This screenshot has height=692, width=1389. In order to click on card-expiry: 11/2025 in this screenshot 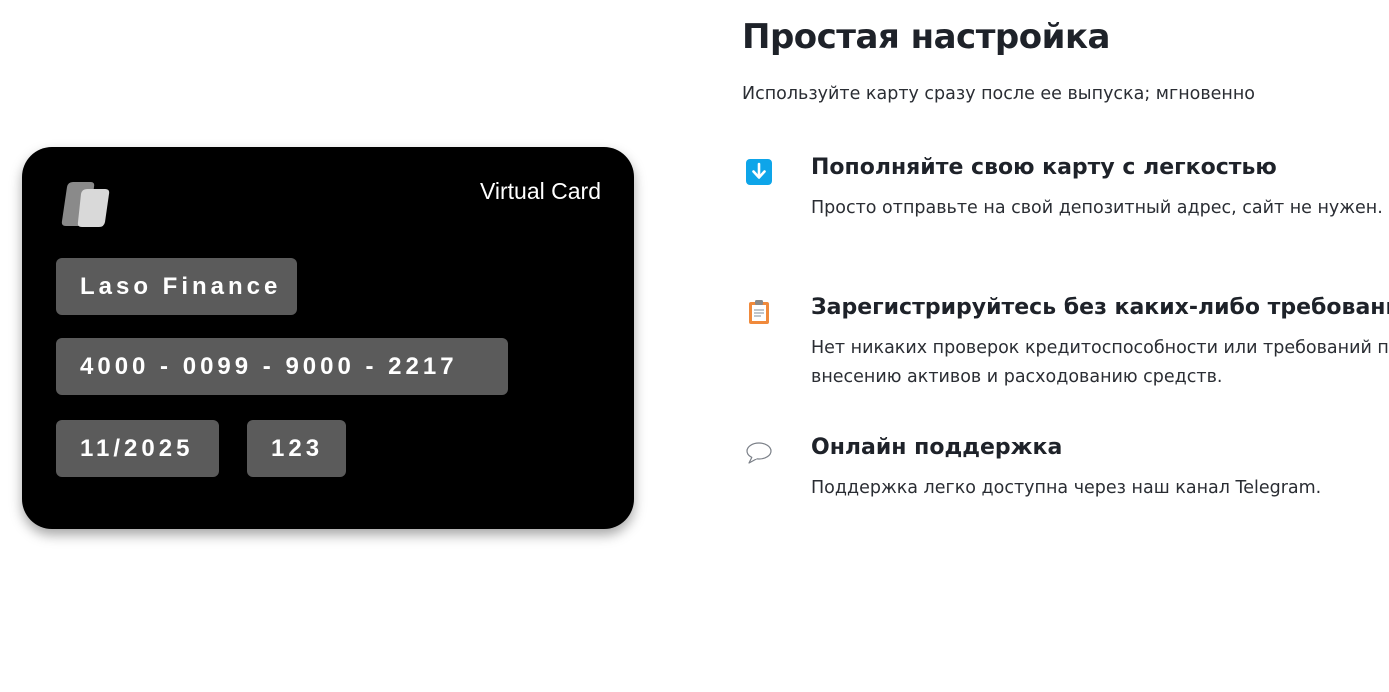, I will do `click(137, 448)`.